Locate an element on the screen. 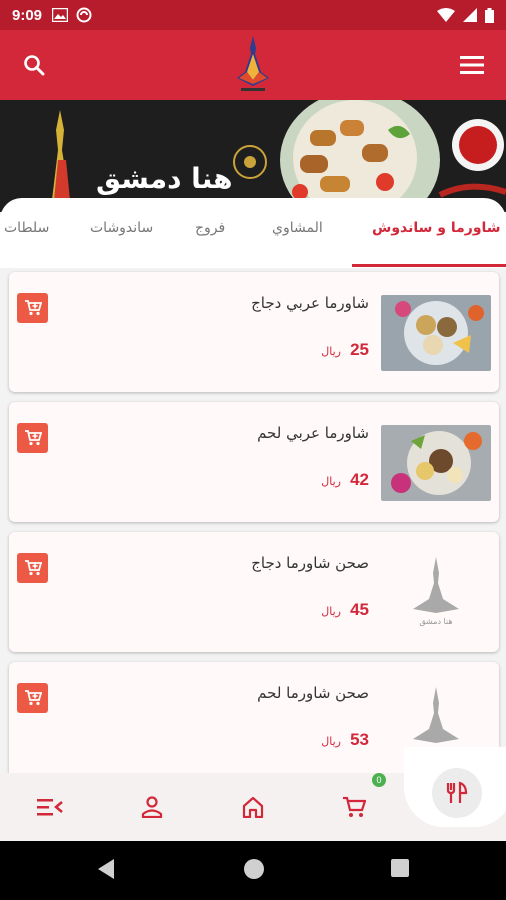  user-icon is located at coordinates (152, 807).